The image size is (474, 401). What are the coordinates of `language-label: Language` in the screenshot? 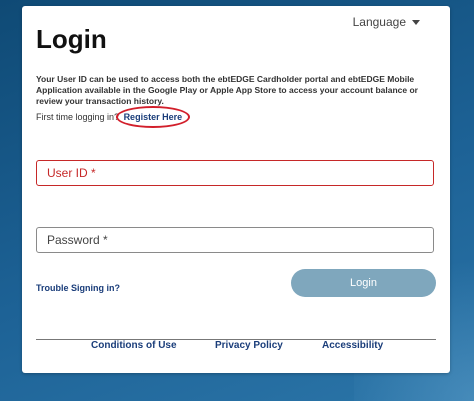 It's located at (379, 22).